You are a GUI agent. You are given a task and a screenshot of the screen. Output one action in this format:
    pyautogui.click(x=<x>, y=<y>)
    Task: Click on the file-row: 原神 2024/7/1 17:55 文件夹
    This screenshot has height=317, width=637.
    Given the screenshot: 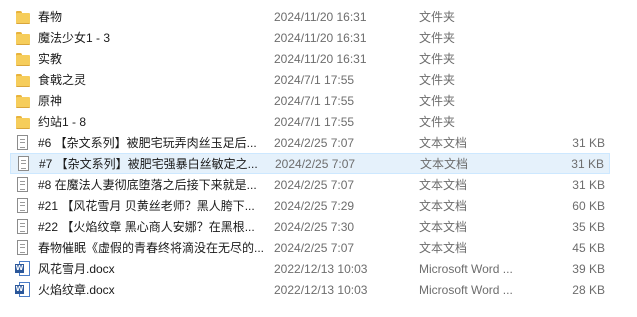 What is the action you would take?
    pyautogui.click(x=310, y=100)
    